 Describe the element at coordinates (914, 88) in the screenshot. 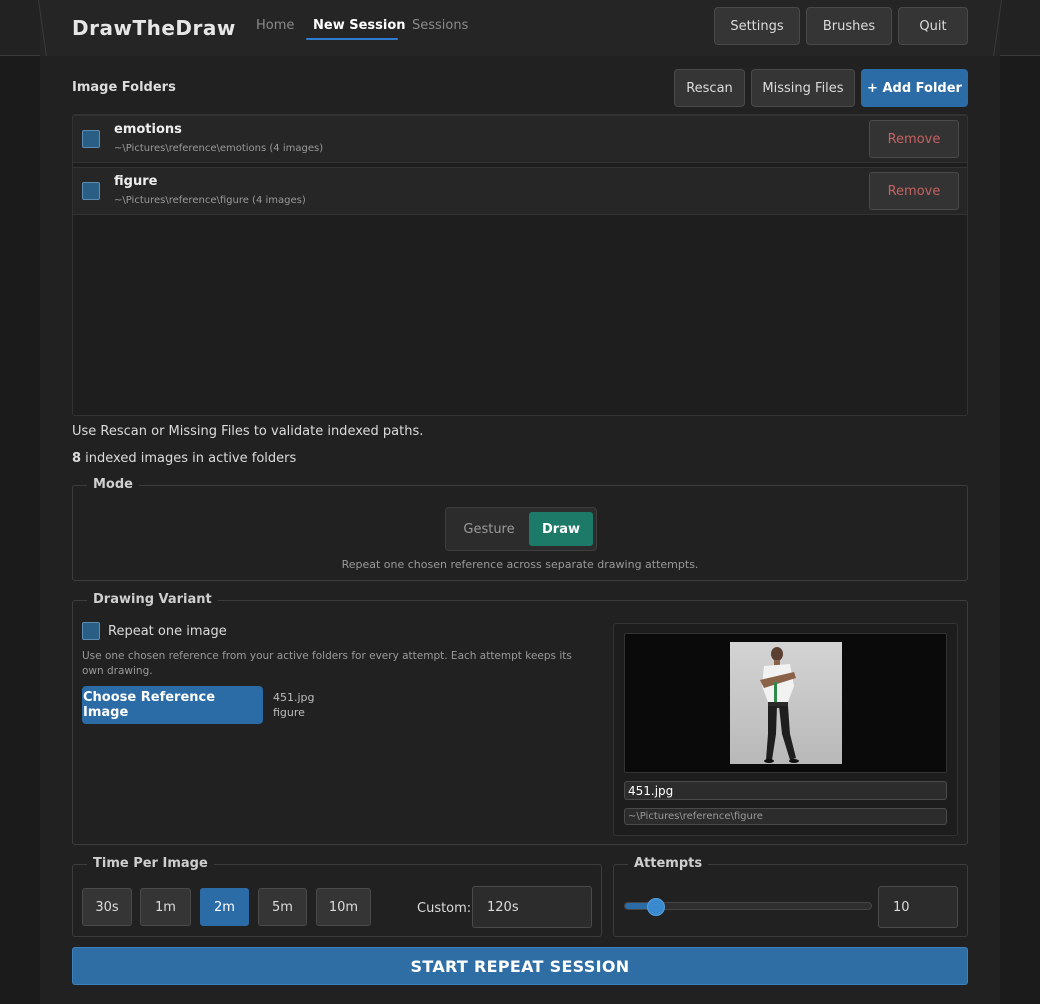

I see `add-folder-button: + Add Folder` at that location.